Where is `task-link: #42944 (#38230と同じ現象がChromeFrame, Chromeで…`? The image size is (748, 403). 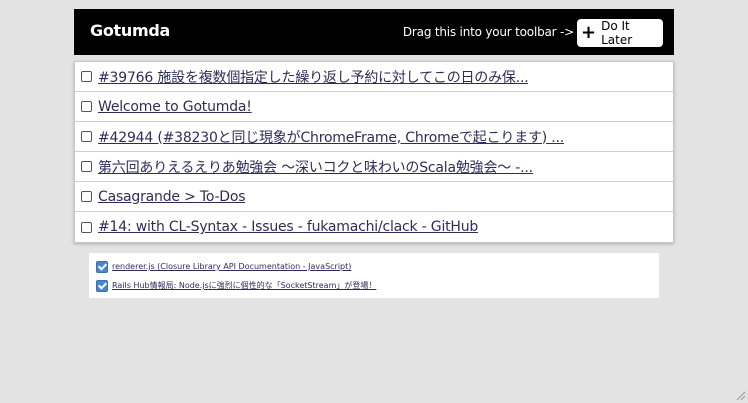 task-link: #42944 (#38230と同じ現象がChromeFrame, Chromeで… is located at coordinates (331, 137).